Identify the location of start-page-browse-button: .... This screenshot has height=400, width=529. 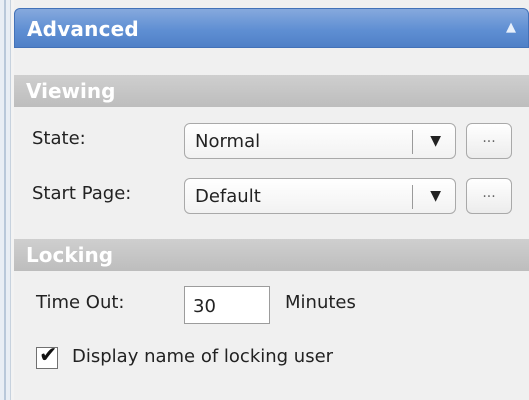
(489, 196).